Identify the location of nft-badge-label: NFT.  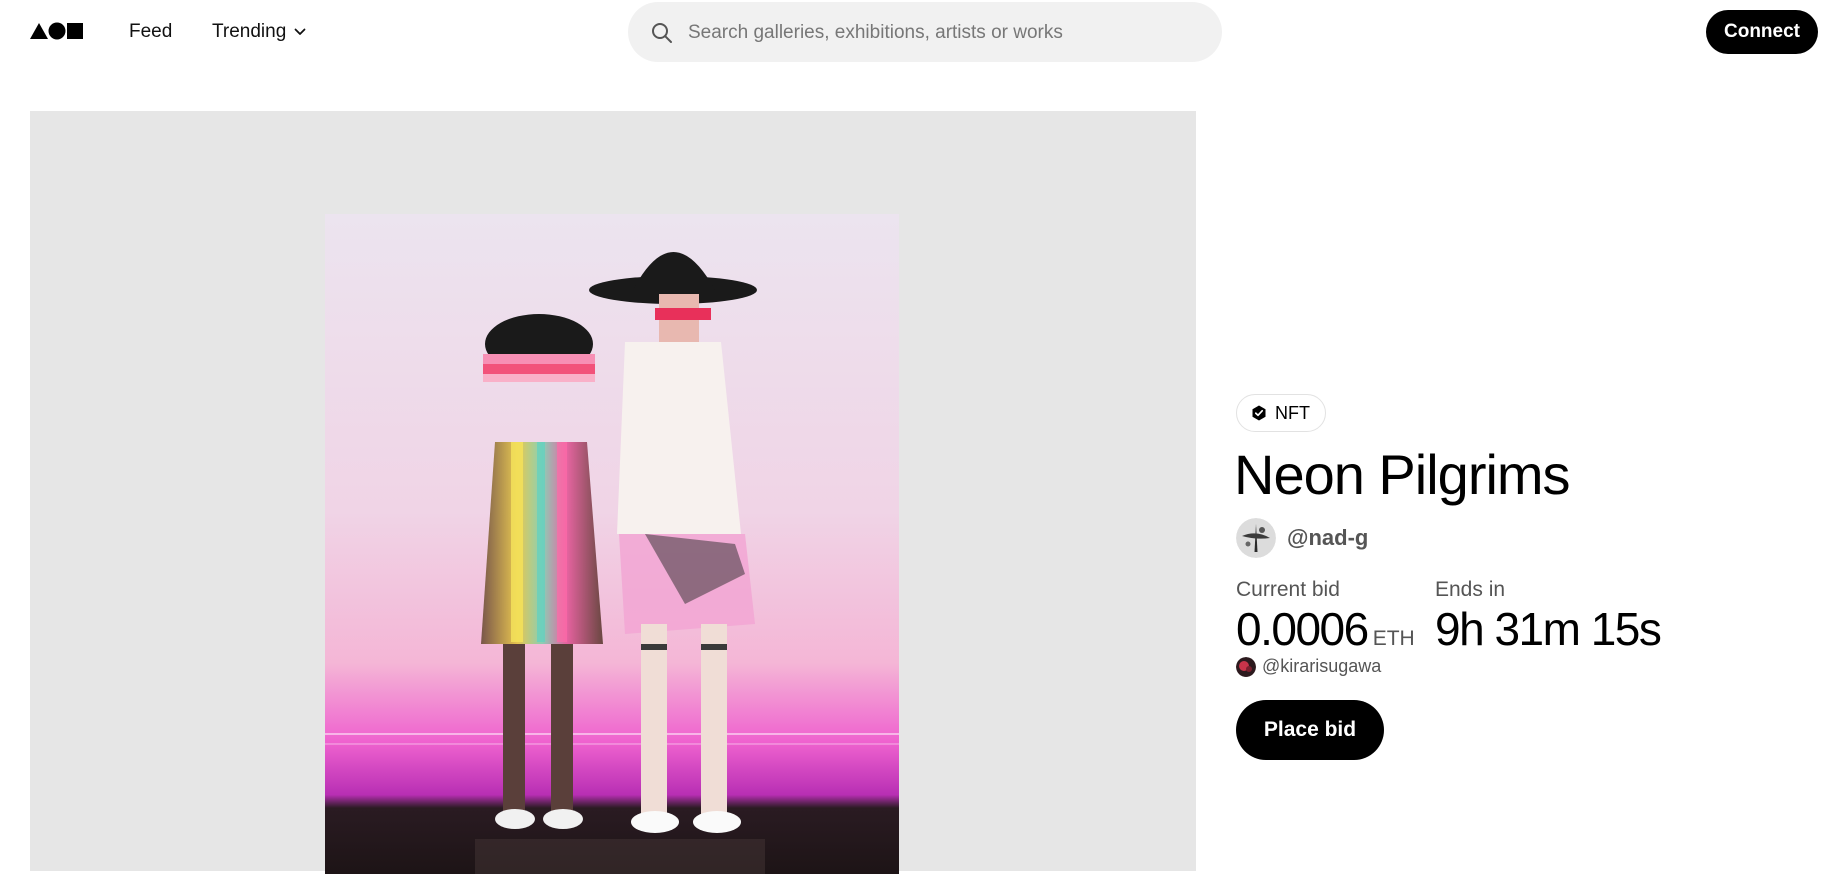
(1292, 412).